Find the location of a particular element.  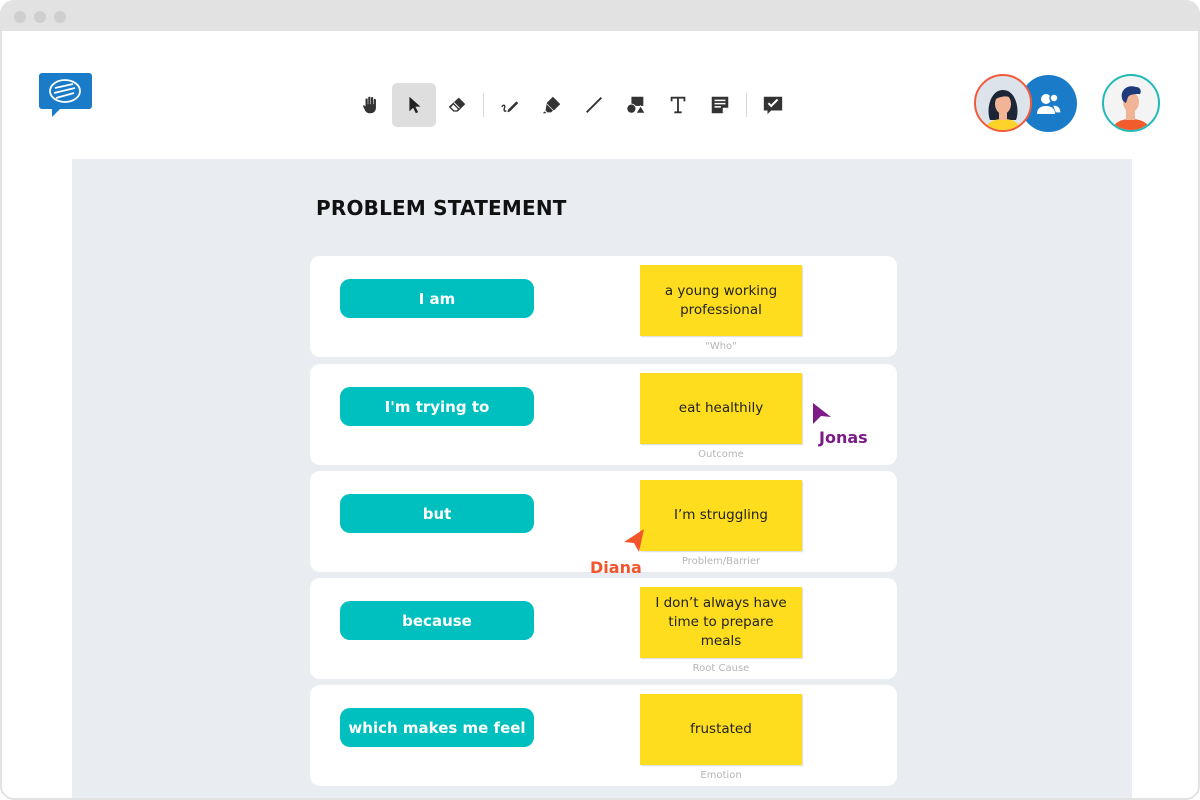

drawing-toolbar is located at coordinates (572, 105).